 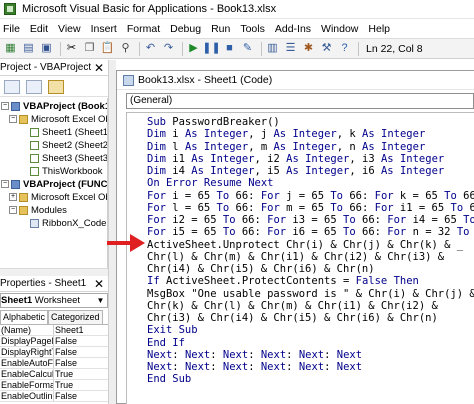 What do you see at coordinates (137, 243) in the screenshot?
I see `arrow-head` at bounding box center [137, 243].